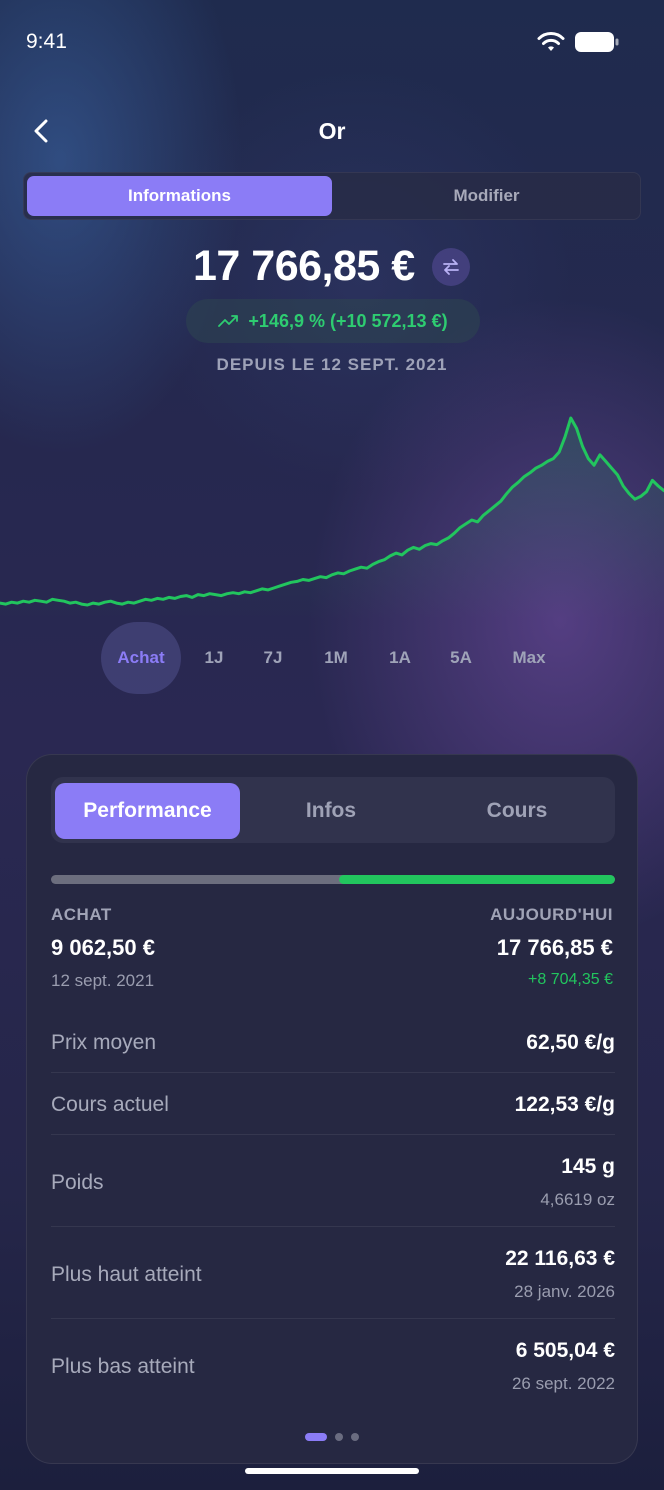  I want to click on page-title: Or, so click(332, 131).